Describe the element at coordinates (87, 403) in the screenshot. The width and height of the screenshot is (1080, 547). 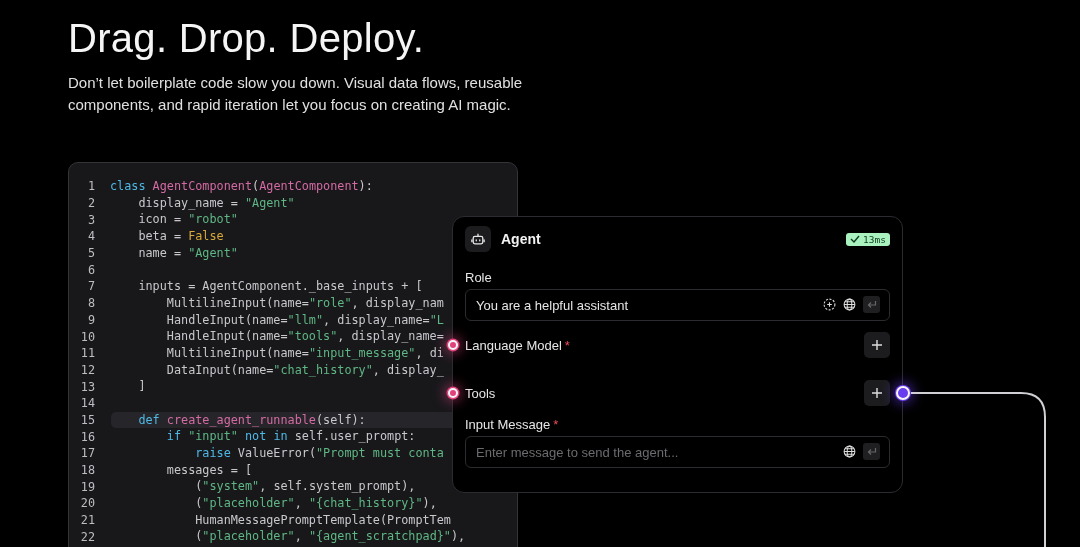
I see `line-number: 14` at that location.